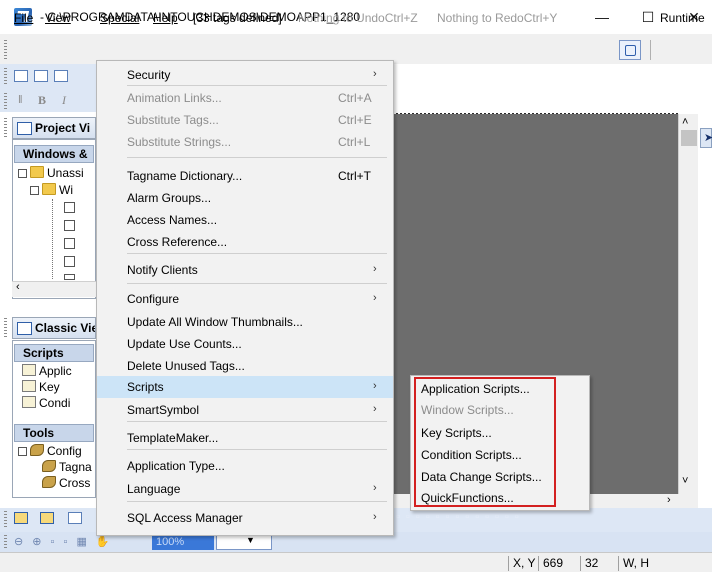 The image size is (712, 572). What do you see at coordinates (685, 122) in the screenshot?
I see `scroll-up-icon: ˄` at bounding box center [685, 122].